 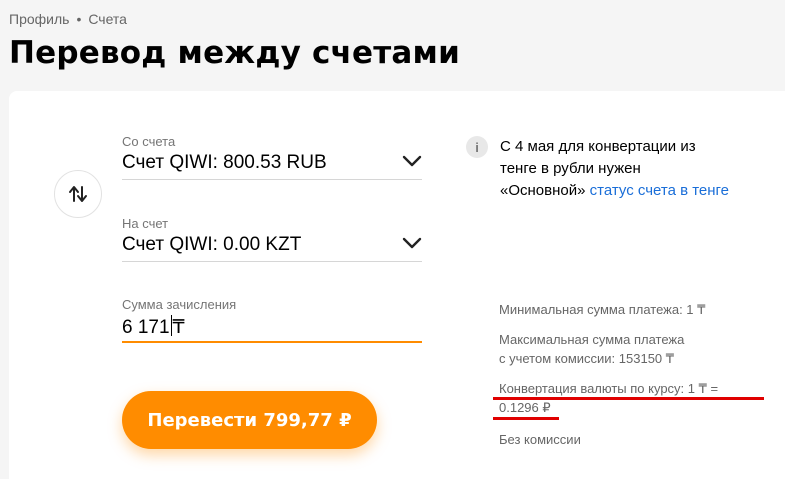 I want to click on info-icon: i, so click(x=477, y=147).